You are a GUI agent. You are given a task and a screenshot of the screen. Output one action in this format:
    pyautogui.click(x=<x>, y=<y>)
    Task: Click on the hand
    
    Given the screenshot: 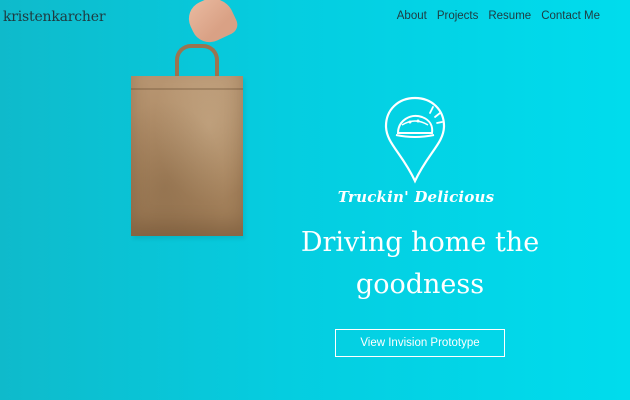 What is the action you would take?
    pyautogui.click(x=212, y=24)
    